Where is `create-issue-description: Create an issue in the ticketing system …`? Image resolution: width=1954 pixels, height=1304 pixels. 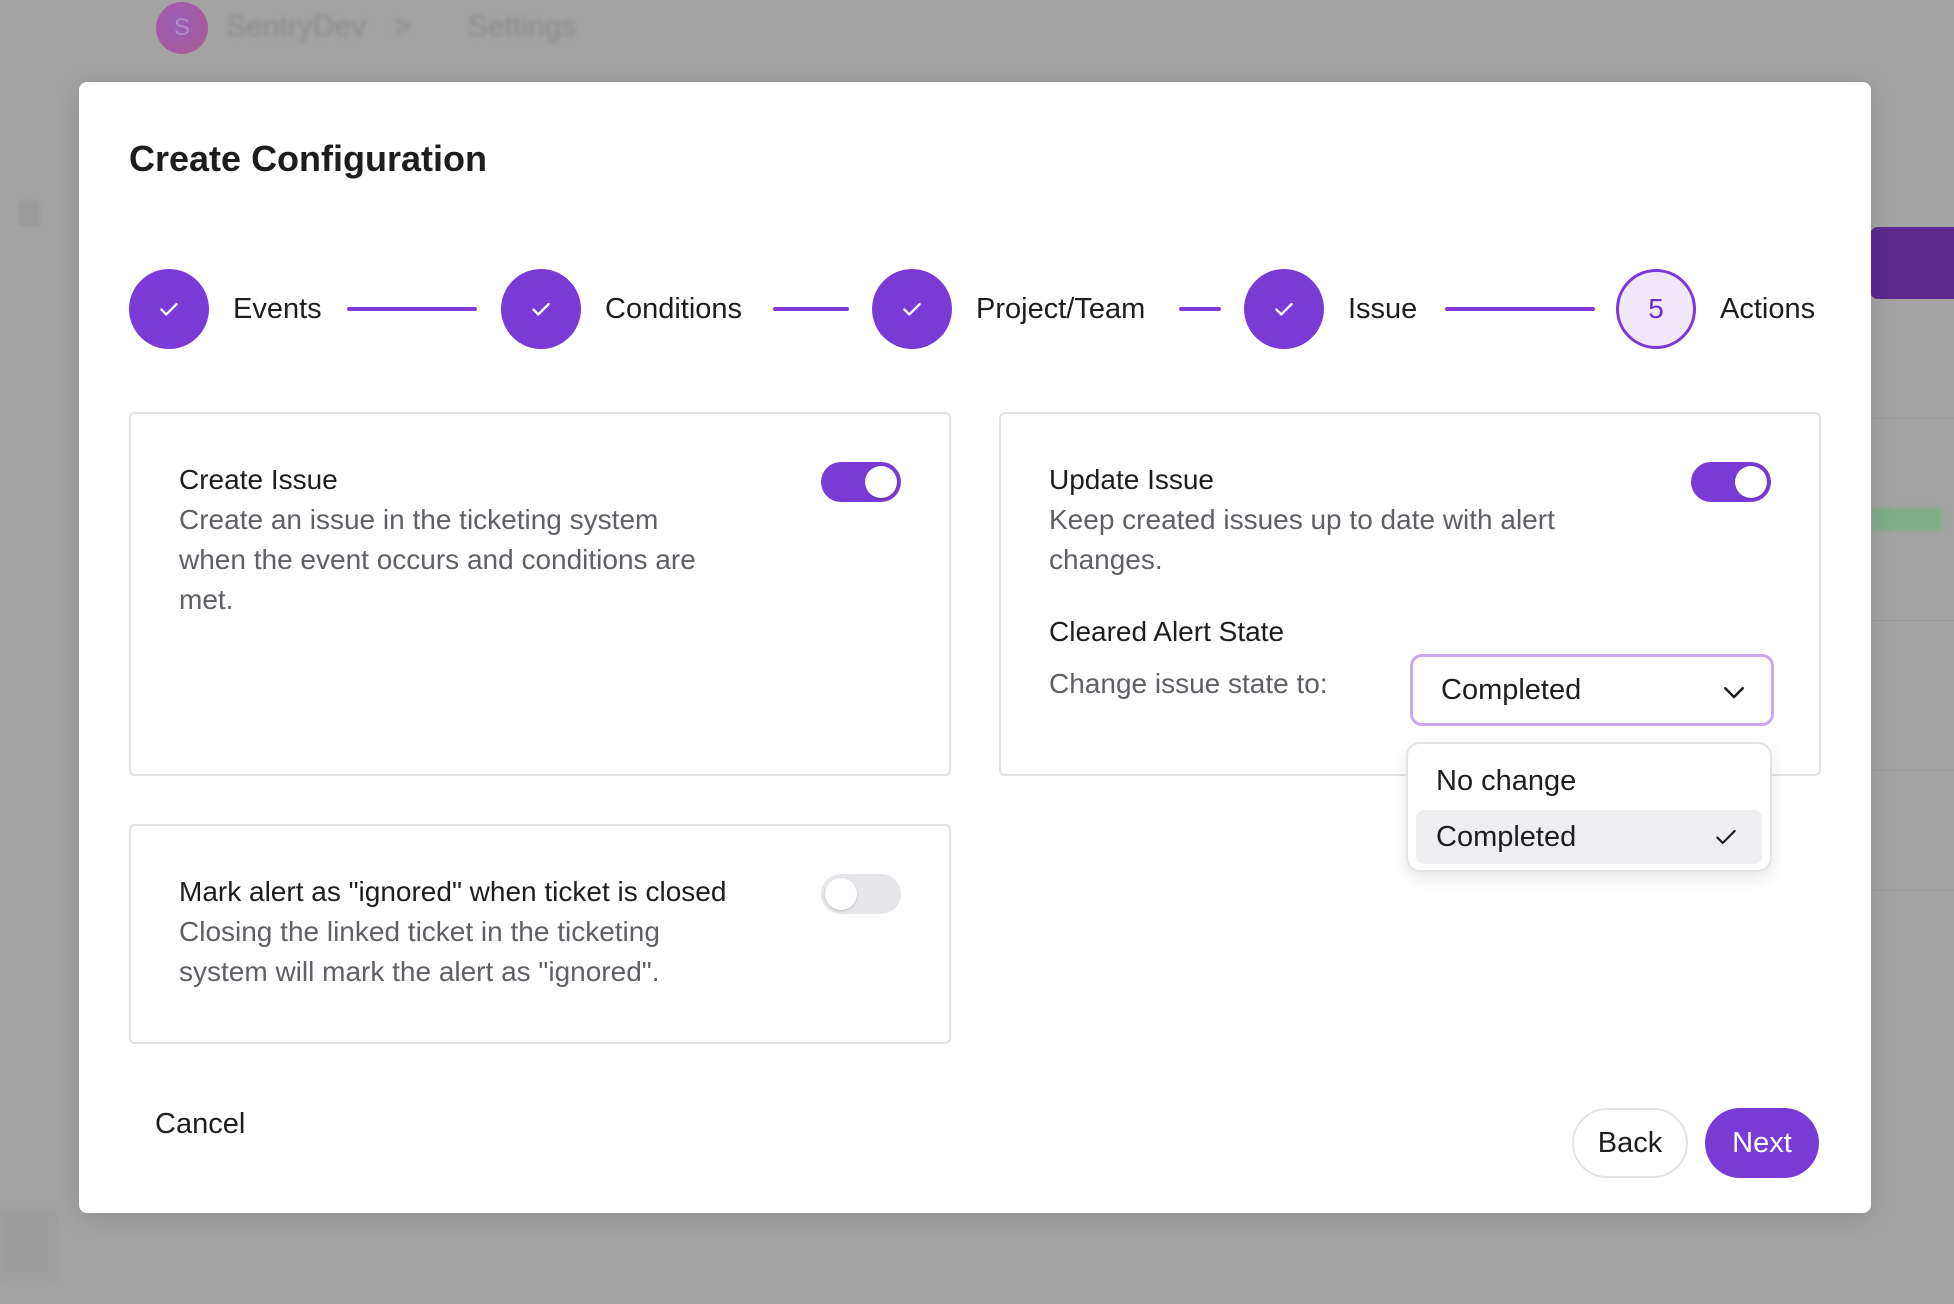
create-issue-description: Create an issue in the ticketing system … is located at coordinates (437, 559).